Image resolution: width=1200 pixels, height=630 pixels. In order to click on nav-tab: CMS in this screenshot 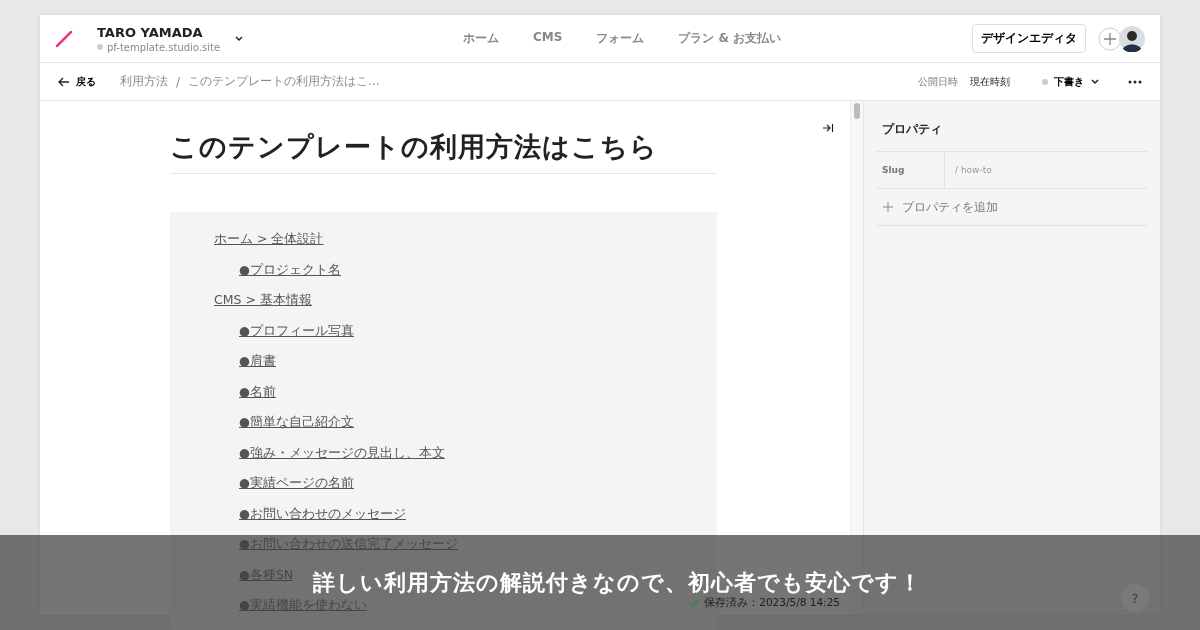, I will do `click(548, 38)`.